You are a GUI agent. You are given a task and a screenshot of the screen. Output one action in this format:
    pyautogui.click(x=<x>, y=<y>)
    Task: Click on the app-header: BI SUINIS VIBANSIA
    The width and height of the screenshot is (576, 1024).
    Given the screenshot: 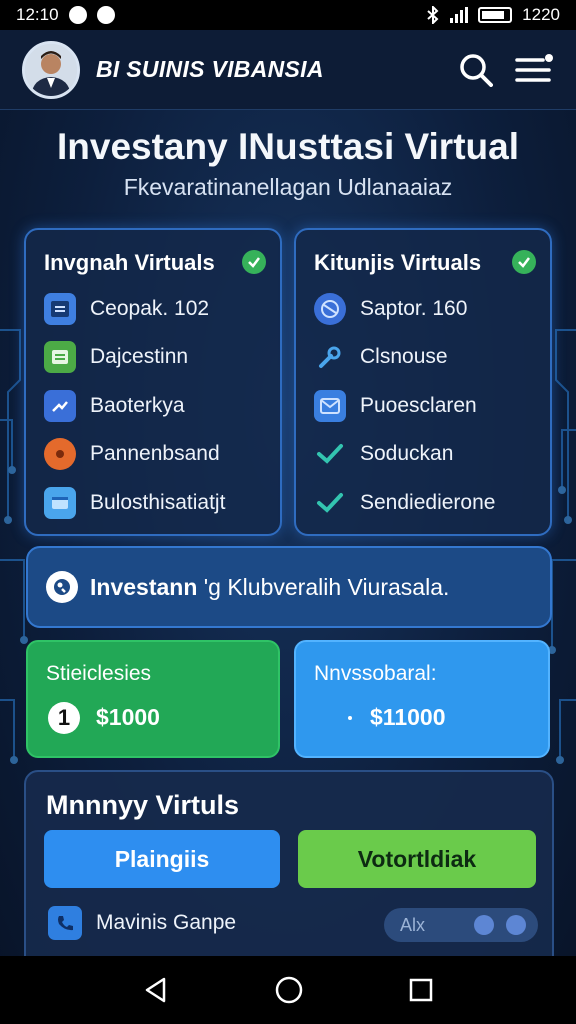 What is the action you would take?
    pyautogui.click(x=288, y=70)
    